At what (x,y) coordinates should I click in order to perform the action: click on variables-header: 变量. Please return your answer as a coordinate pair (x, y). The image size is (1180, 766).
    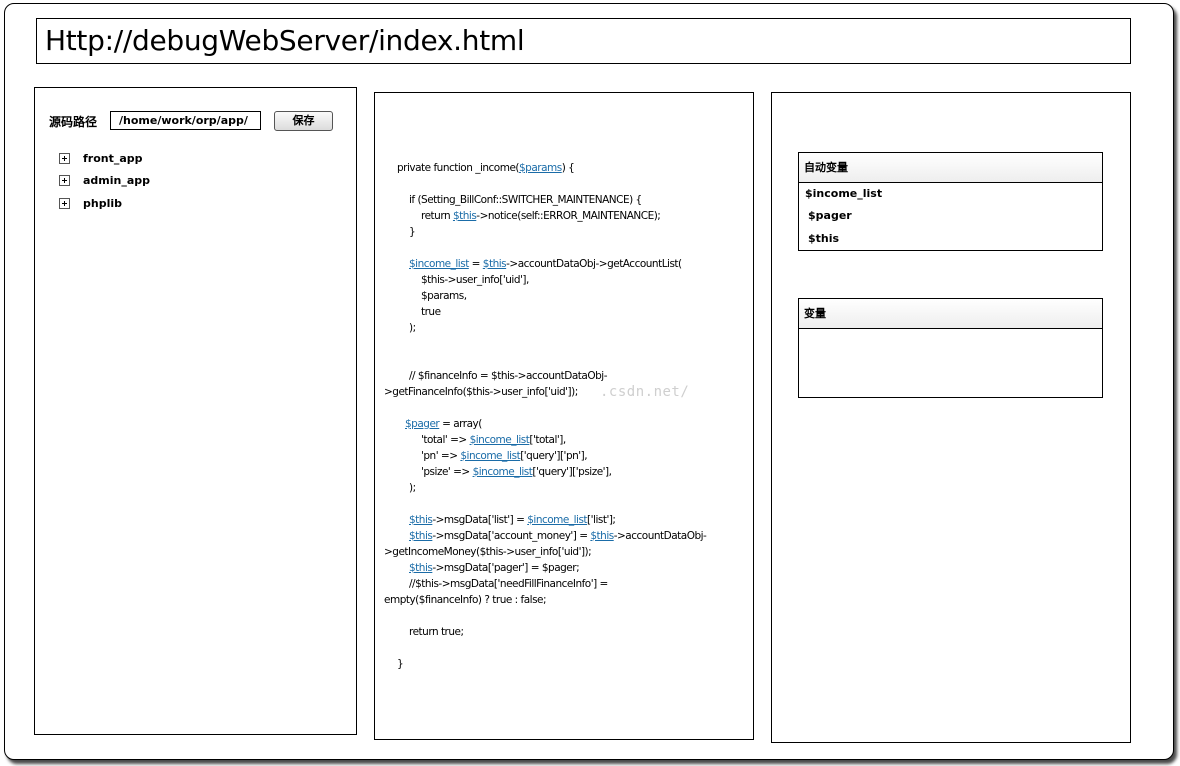
    Looking at the image, I should click on (950, 314).